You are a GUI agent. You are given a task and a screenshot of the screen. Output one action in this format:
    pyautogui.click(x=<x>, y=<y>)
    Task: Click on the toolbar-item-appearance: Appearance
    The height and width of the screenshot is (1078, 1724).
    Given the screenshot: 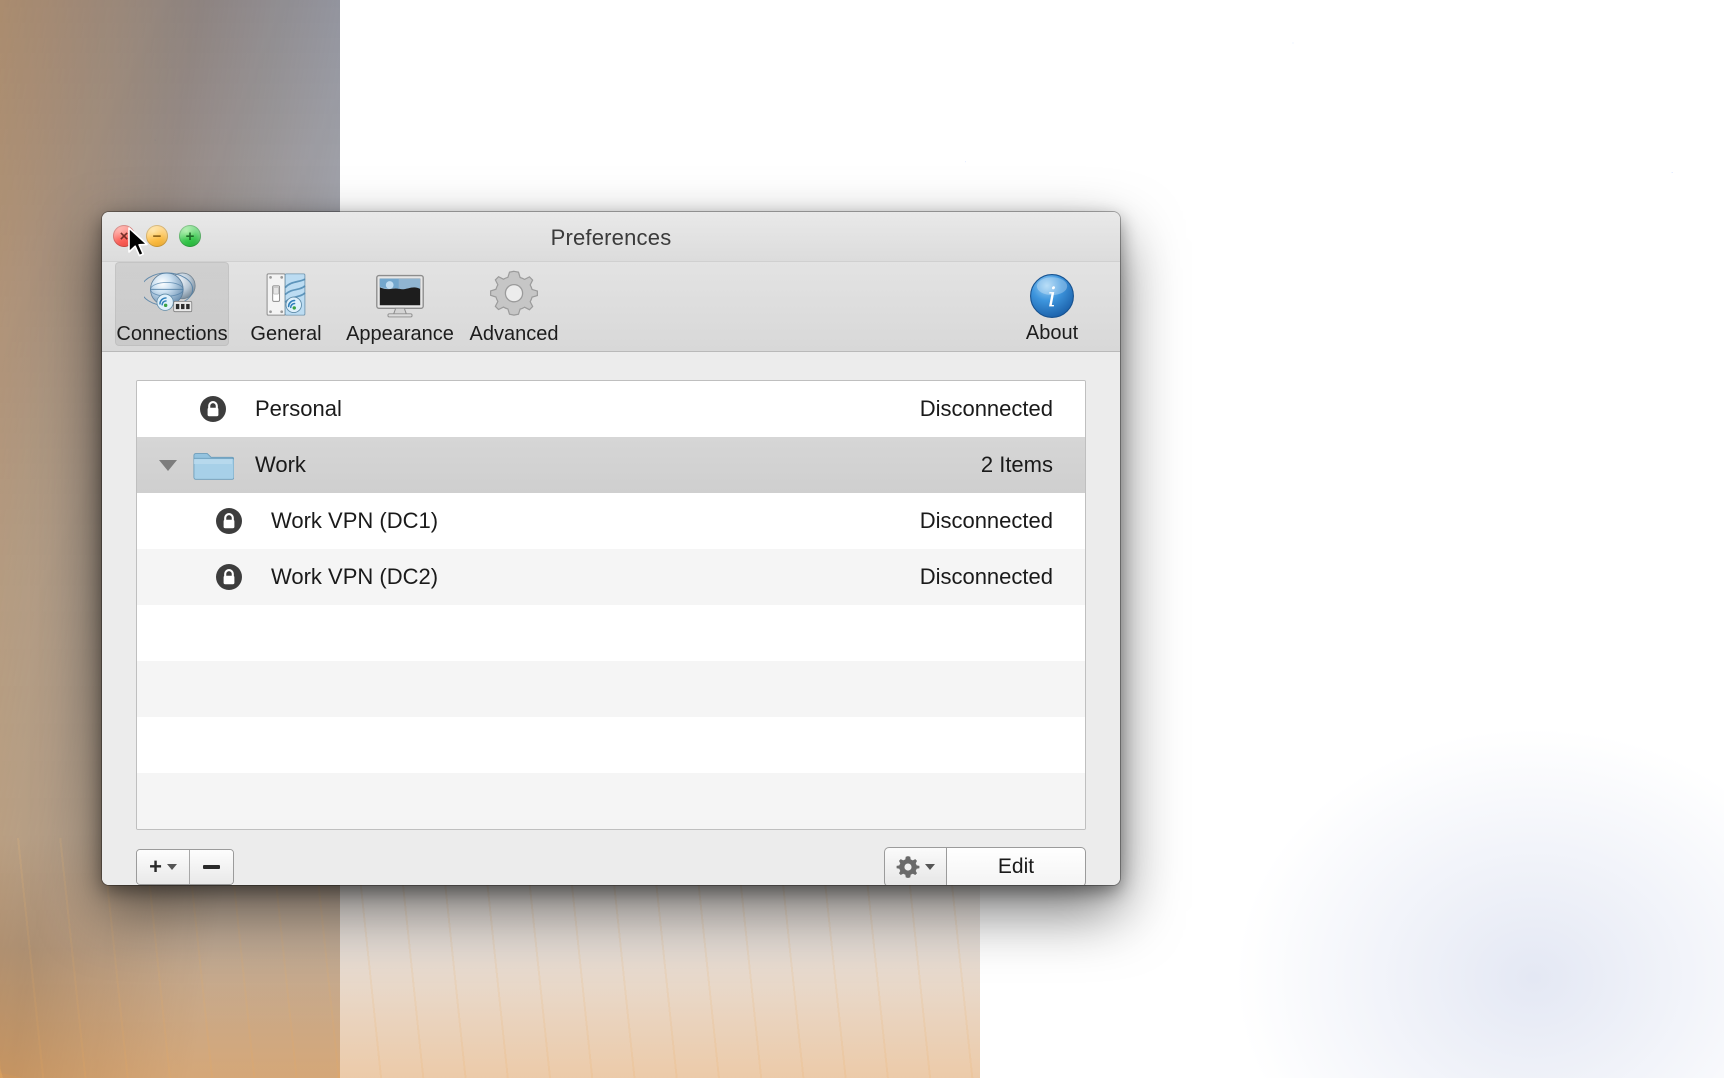 What is the action you would take?
    pyautogui.click(x=400, y=304)
    